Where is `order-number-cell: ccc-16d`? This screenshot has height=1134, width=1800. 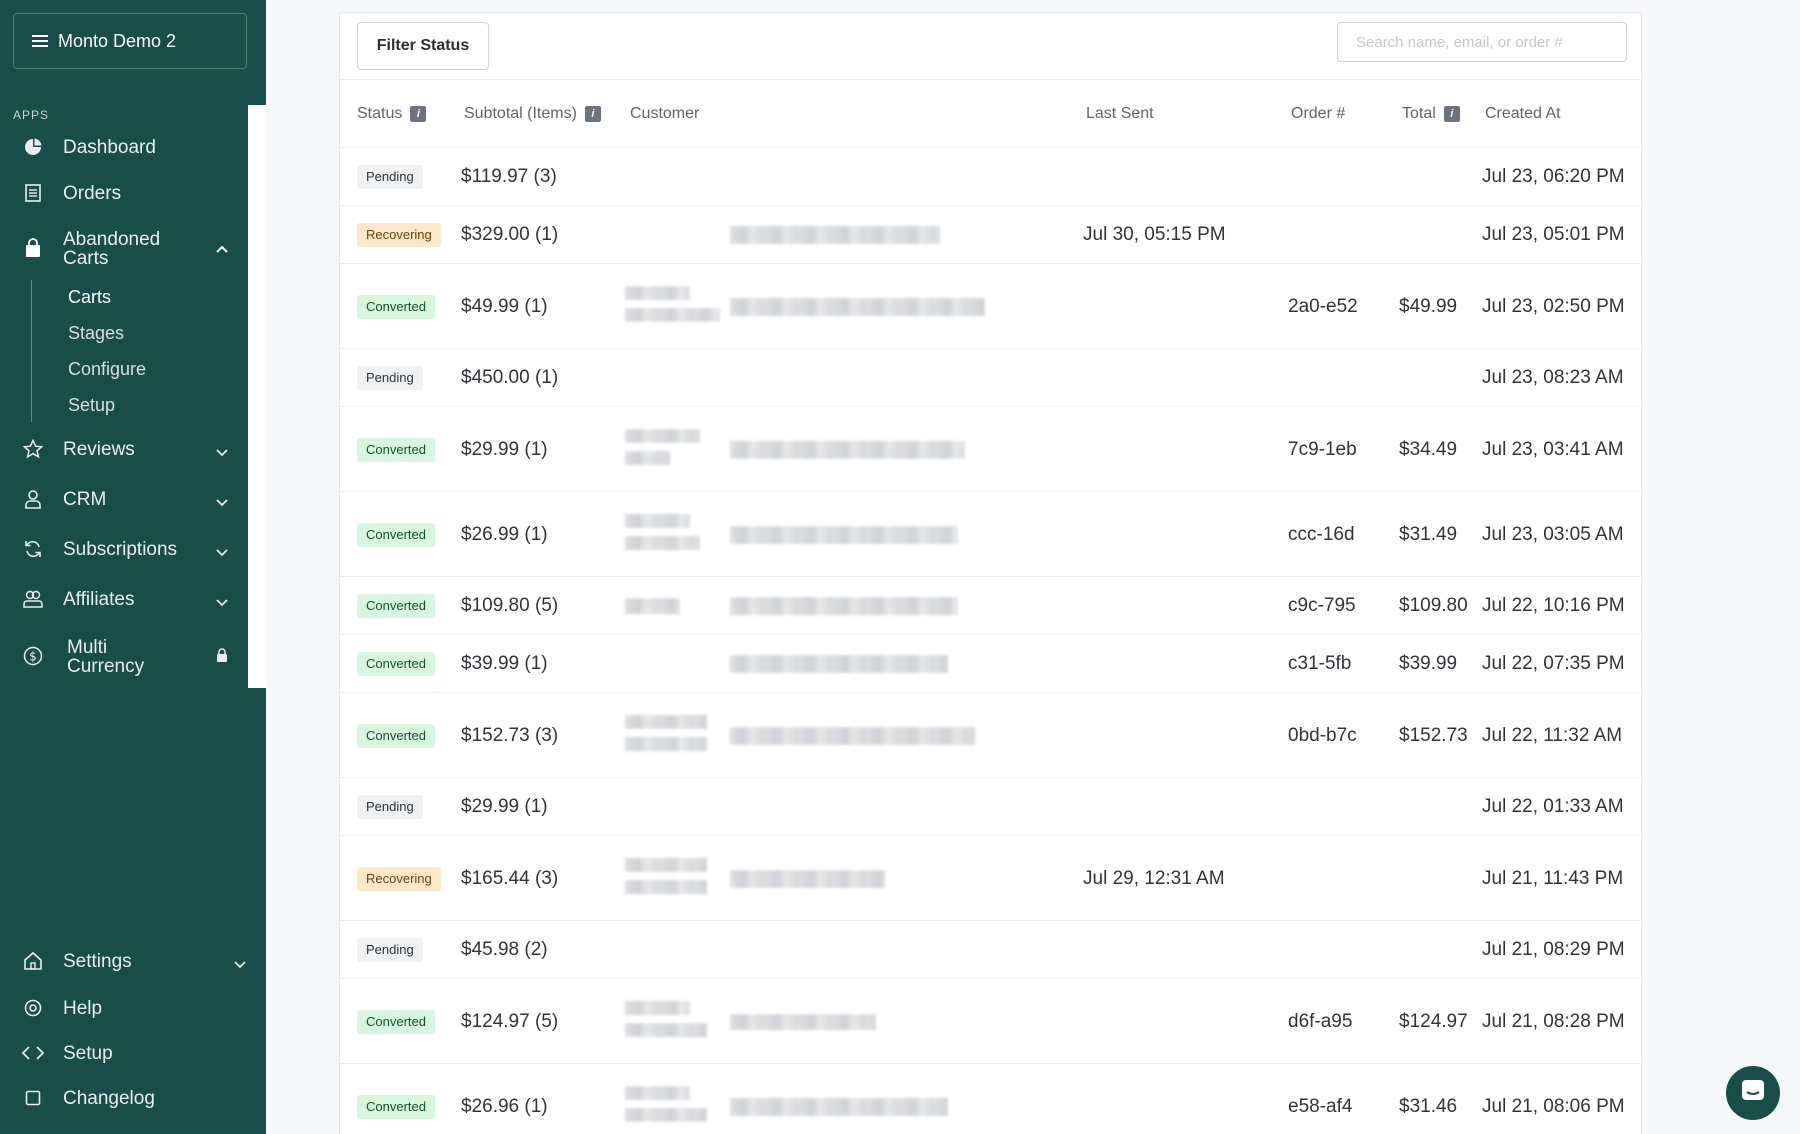
order-number-cell: ccc-16d is located at coordinates (1321, 534).